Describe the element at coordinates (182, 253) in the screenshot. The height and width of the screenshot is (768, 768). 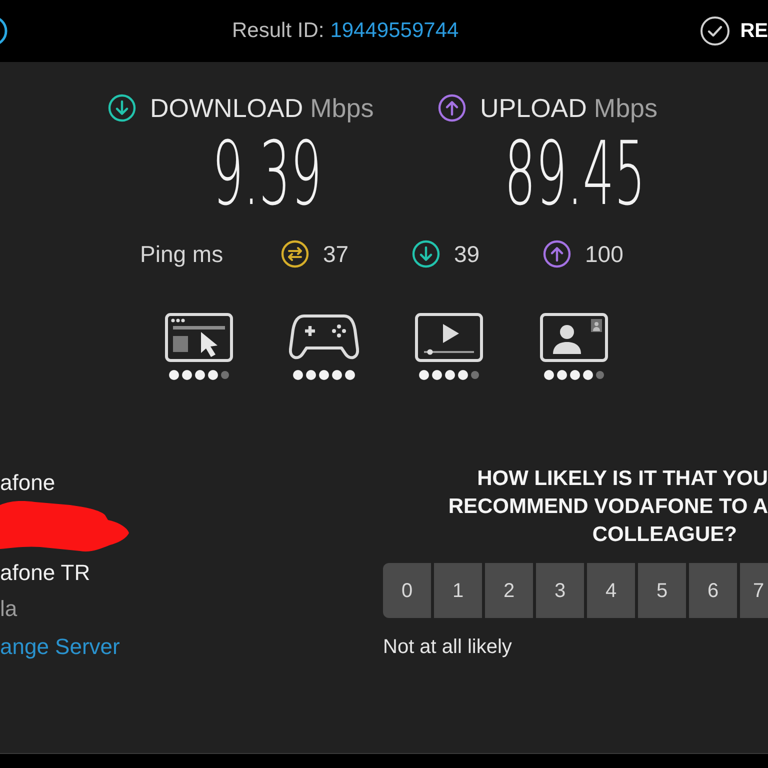
I see `ping-label: Ping ms` at that location.